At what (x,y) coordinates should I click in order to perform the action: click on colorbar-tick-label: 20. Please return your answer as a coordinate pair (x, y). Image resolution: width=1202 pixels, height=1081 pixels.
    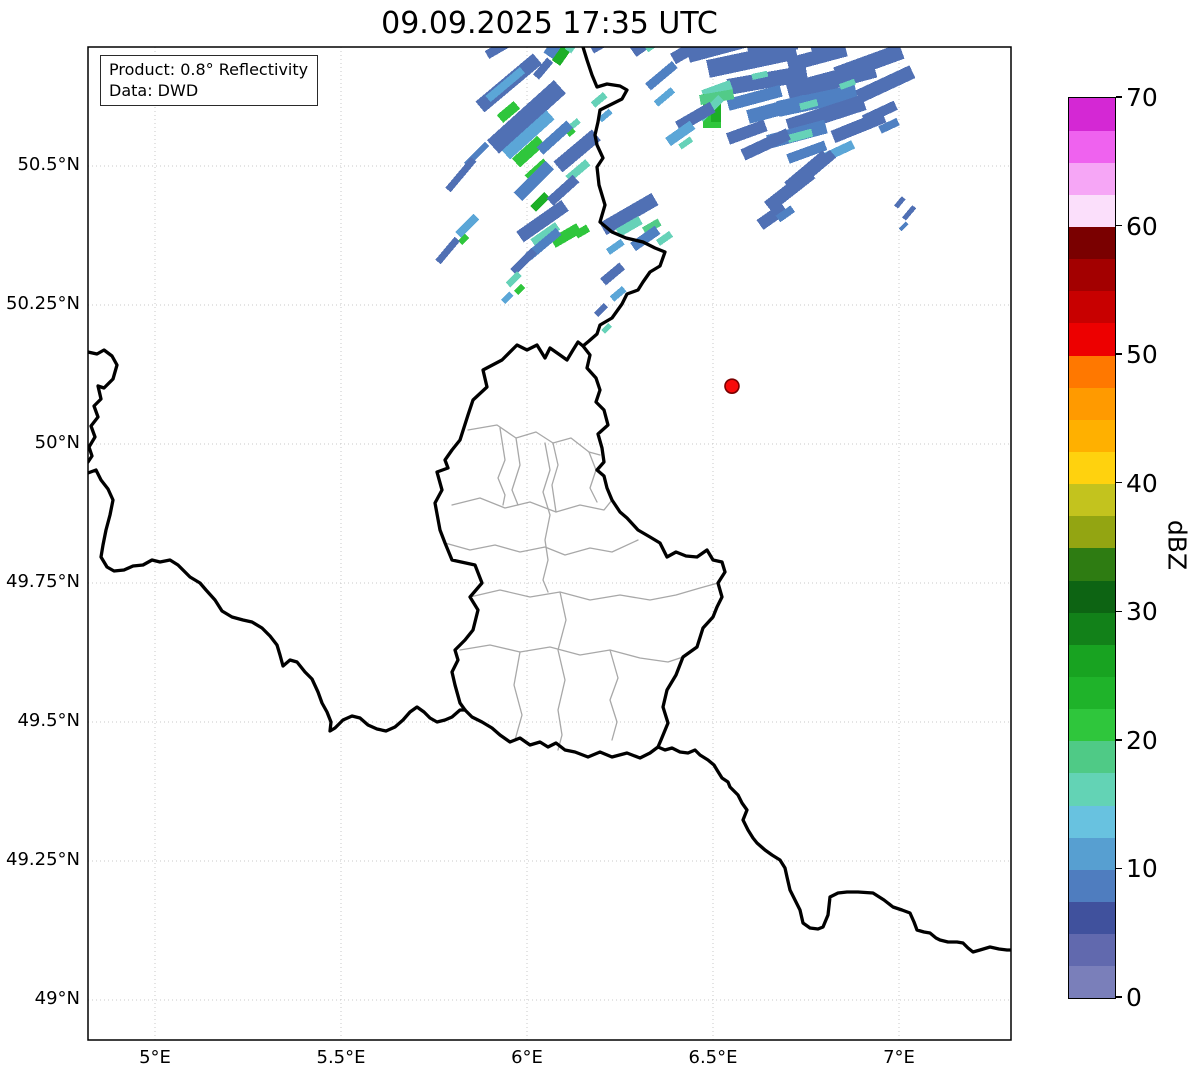
    Looking at the image, I should click on (1142, 740).